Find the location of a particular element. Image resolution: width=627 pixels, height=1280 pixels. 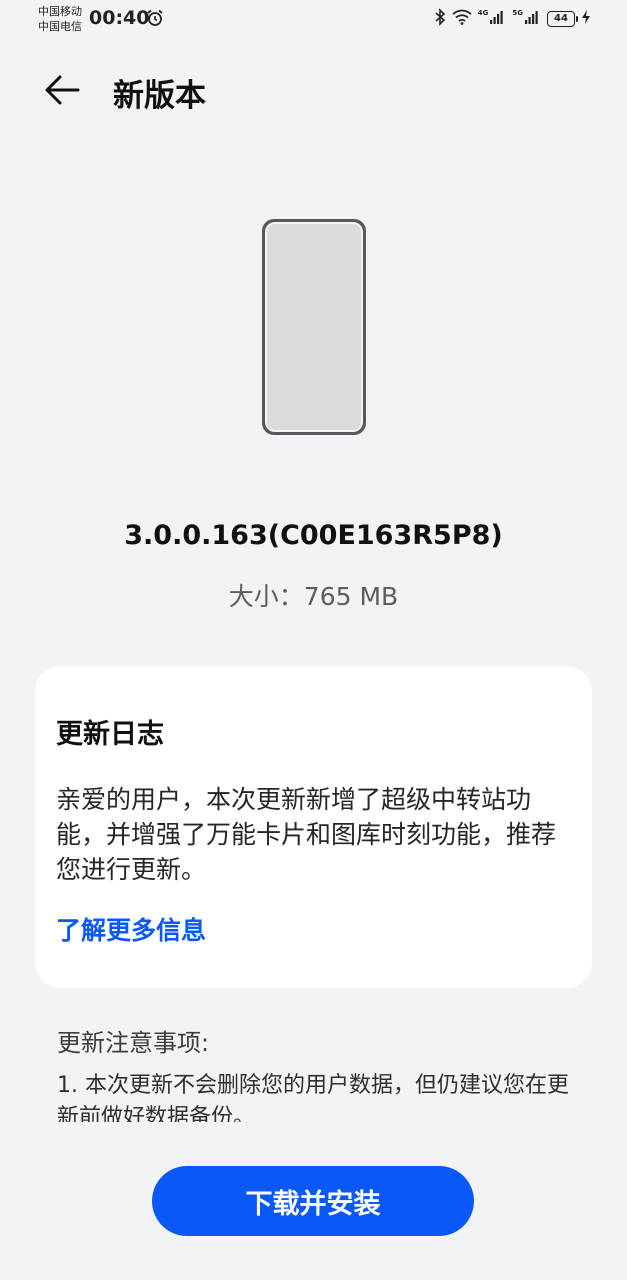

wifi-icon is located at coordinates (462, 19).